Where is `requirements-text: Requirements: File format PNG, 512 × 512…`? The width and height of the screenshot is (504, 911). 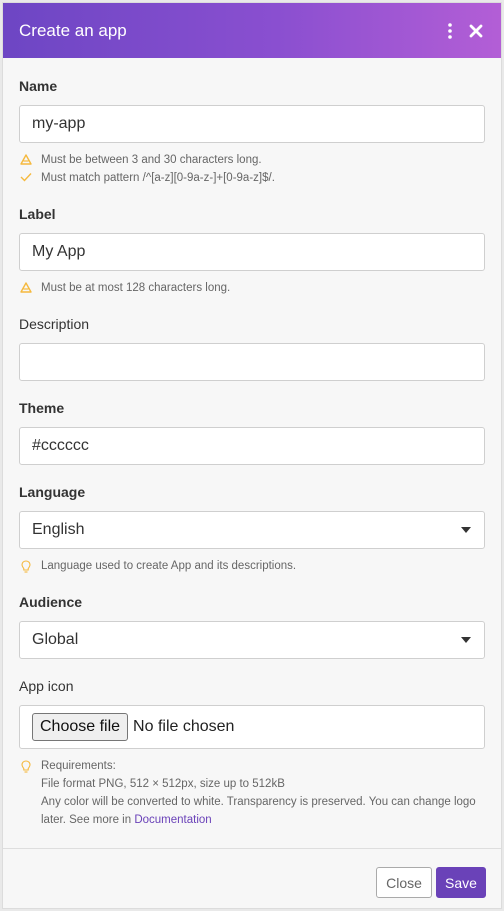 requirements-text: Requirements: File format PNG, 512 × 512… is located at coordinates (263, 793).